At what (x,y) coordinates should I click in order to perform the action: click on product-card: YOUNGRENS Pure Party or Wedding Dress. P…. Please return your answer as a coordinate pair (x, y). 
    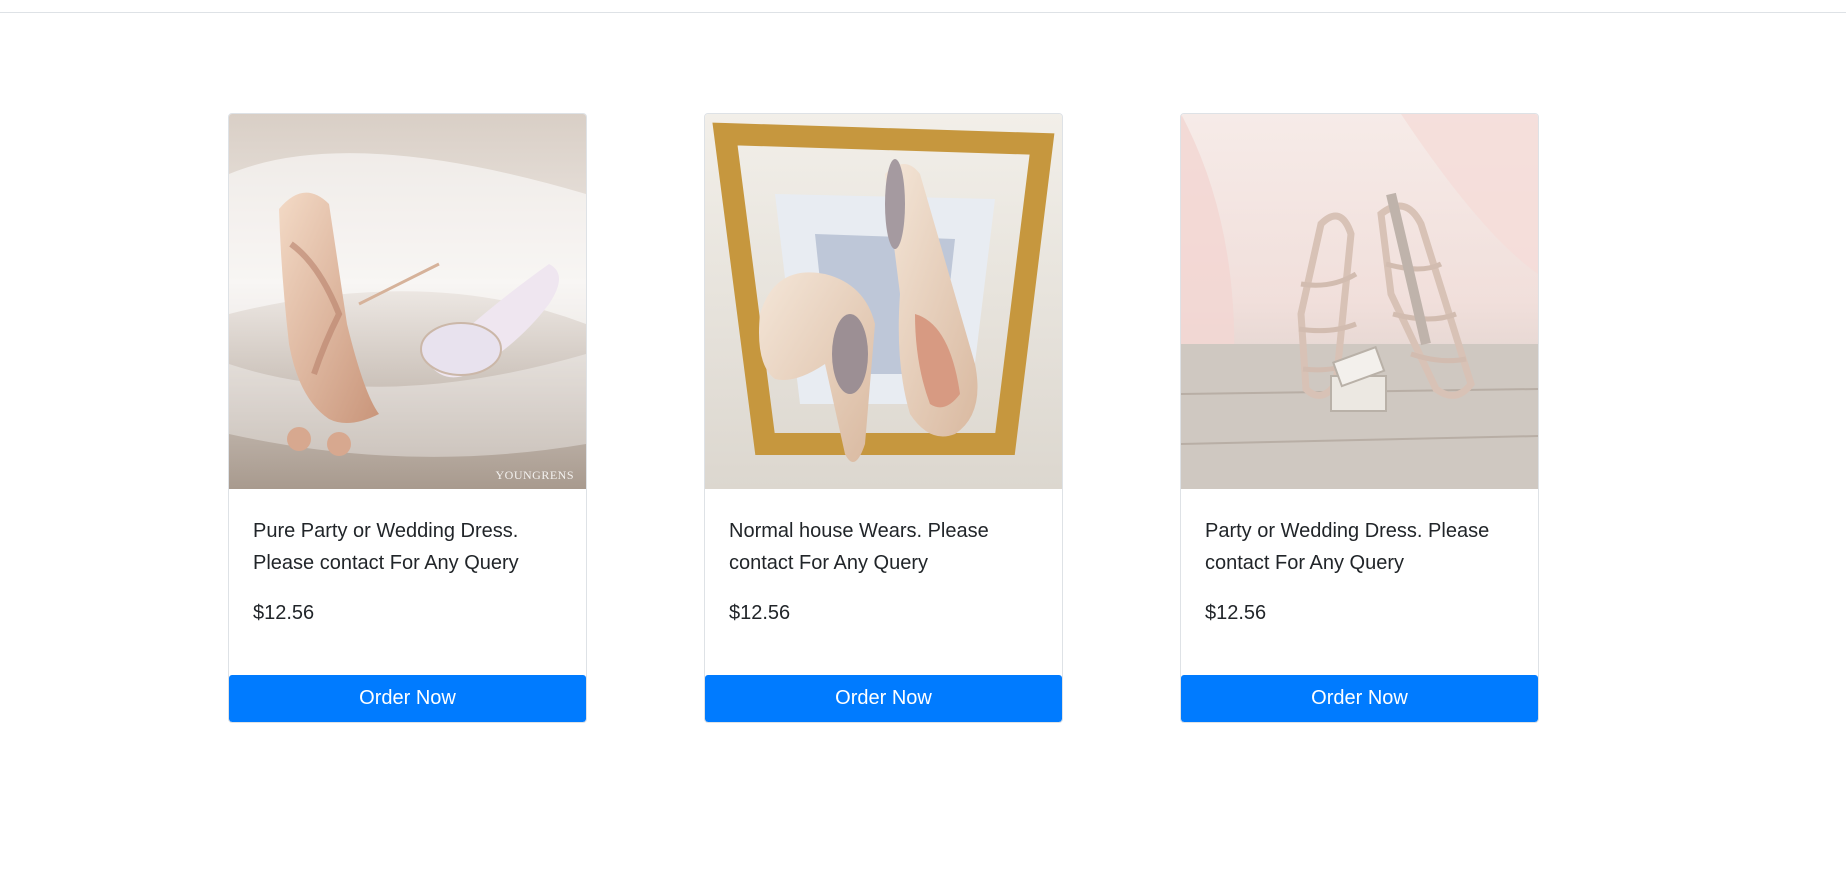
    Looking at the image, I should click on (407, 418).